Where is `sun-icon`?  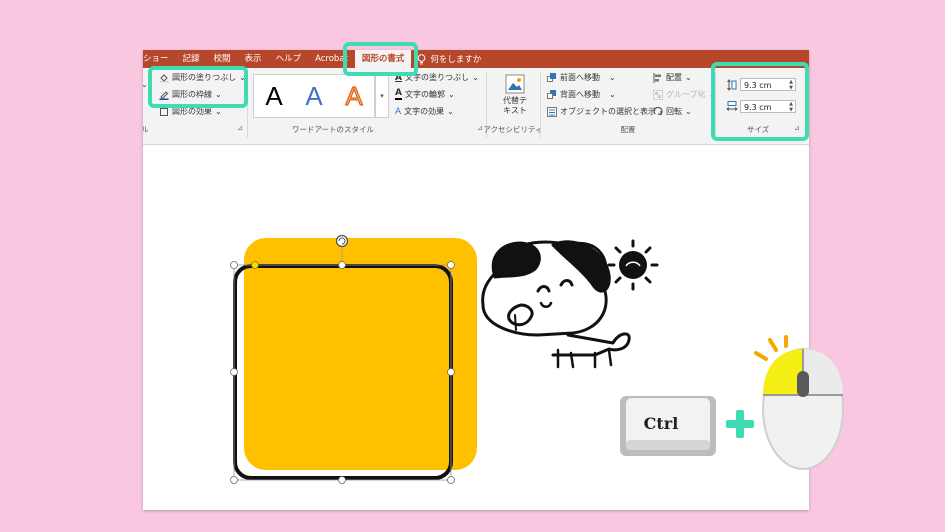 sun-icon is located at coordinates (633, 265).